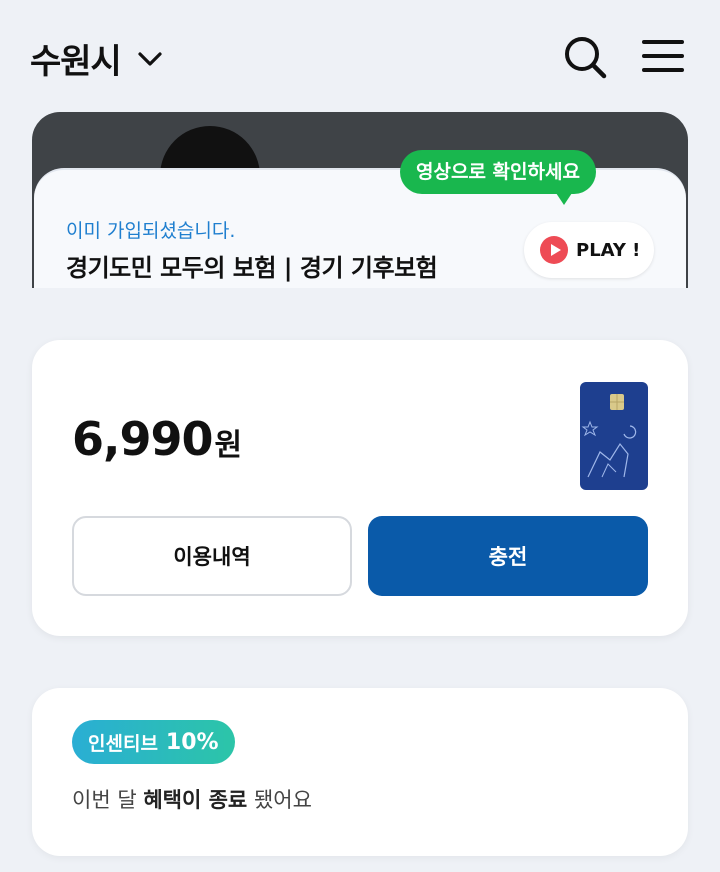 This screenshot has width=720, height=872. What do you see at coordinates (663, 57) in the screenshot?
I see `menu-icon` at bounding box center [663, 57].